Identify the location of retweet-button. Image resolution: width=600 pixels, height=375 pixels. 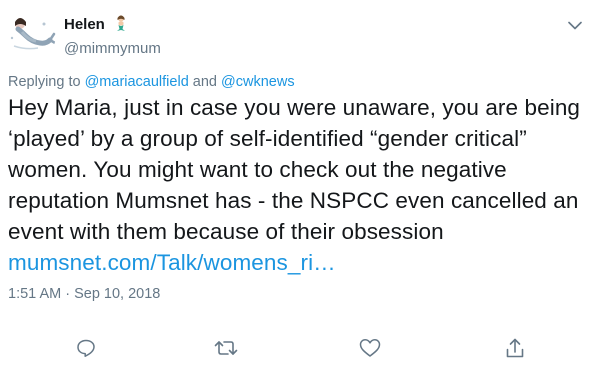
(226, 348).